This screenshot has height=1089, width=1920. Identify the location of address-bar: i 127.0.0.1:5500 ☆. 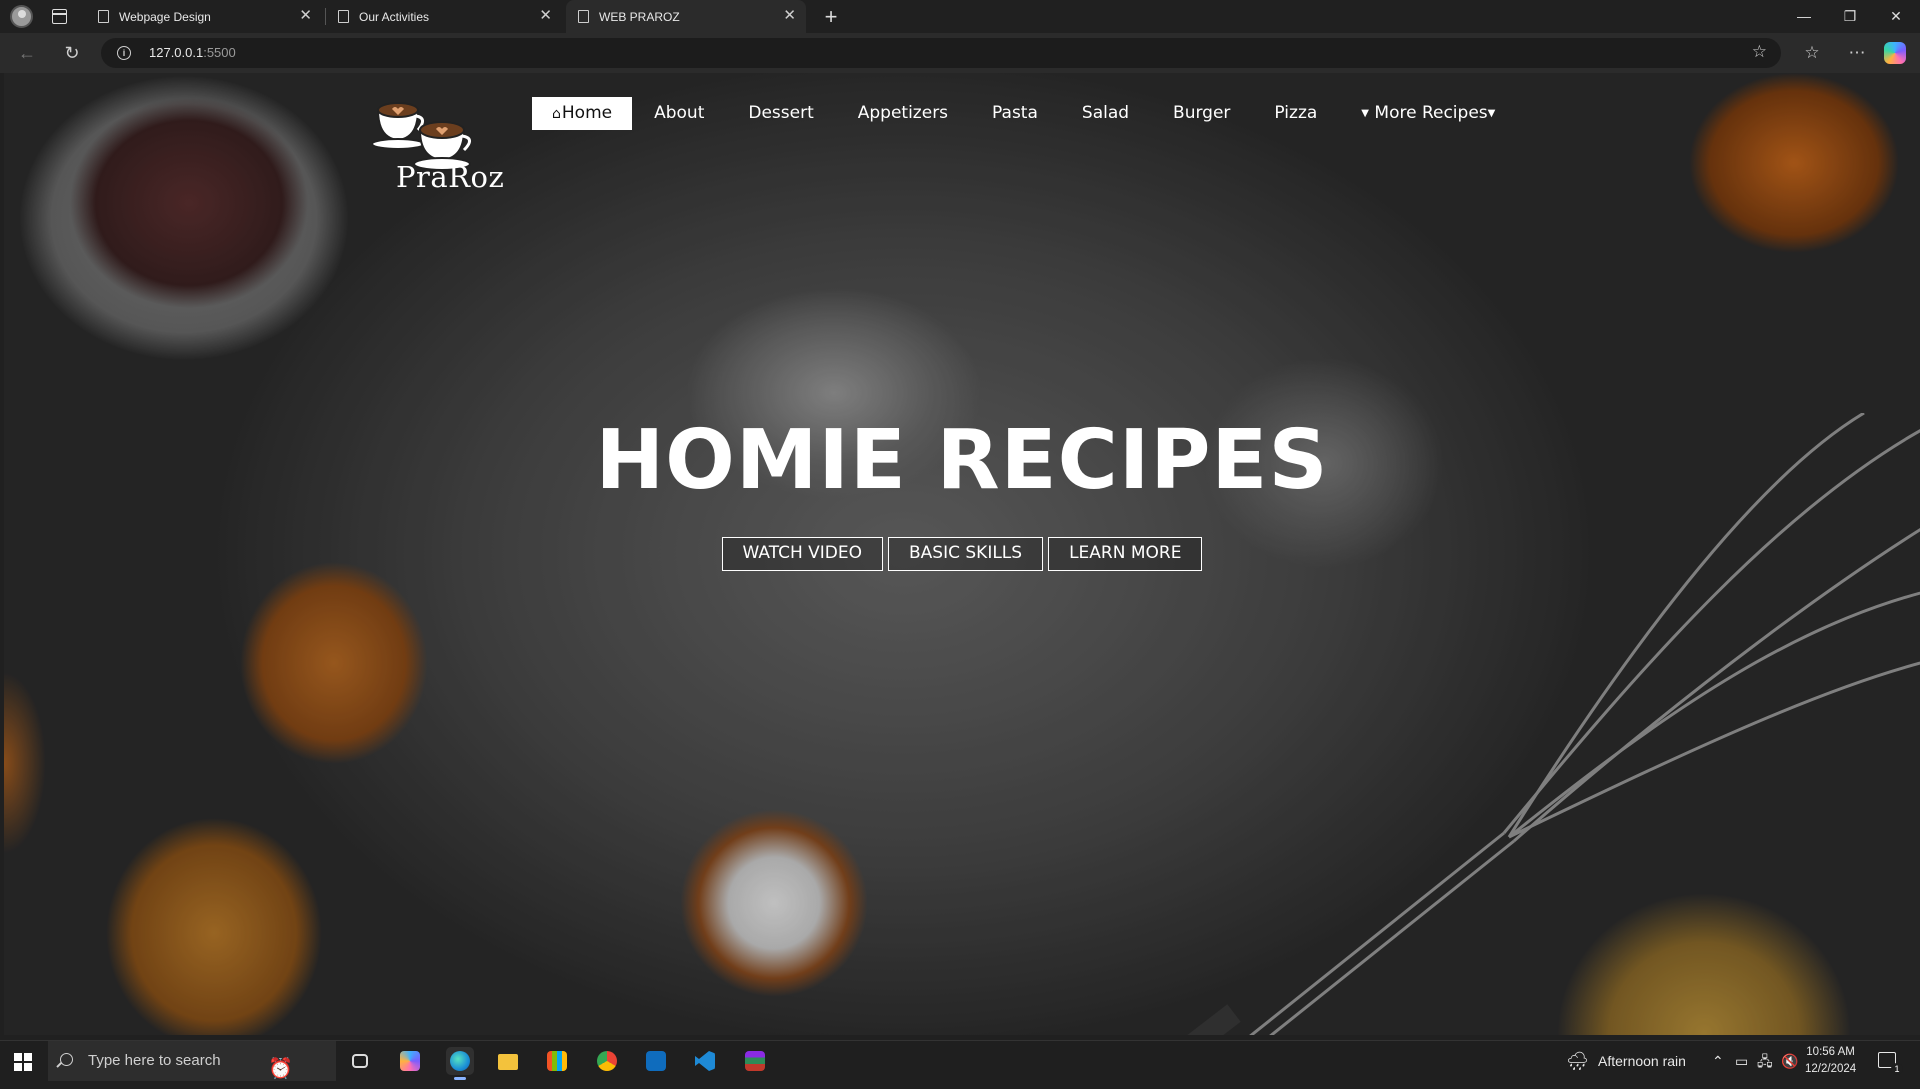
(941, 53).